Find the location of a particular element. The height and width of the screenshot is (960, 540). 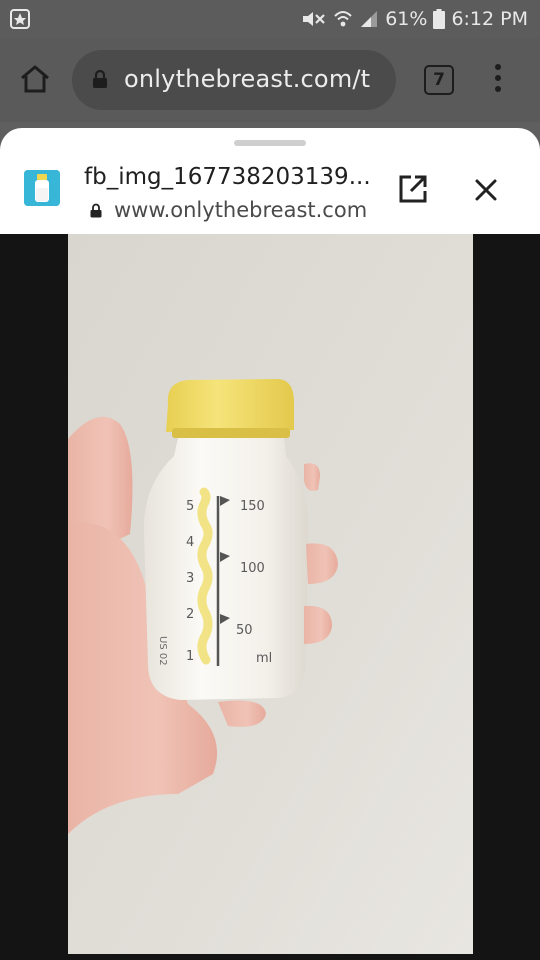

finger is located at coordinates (312, 477).